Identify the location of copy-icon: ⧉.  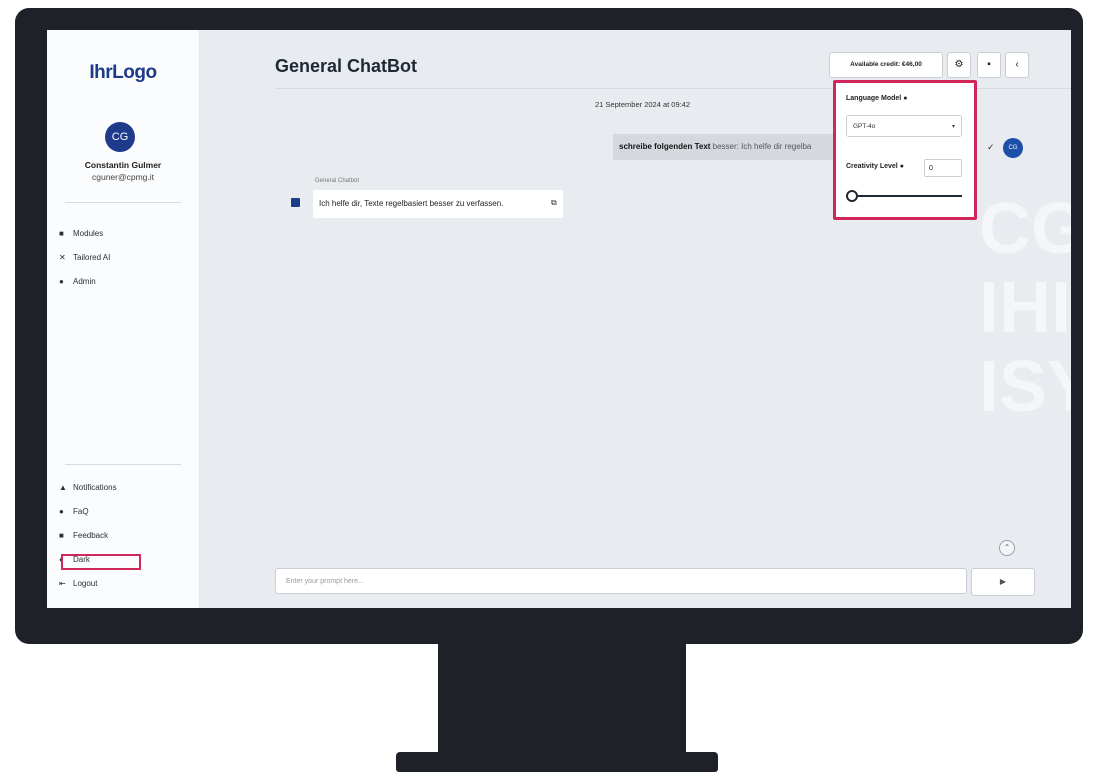
(554, 203).